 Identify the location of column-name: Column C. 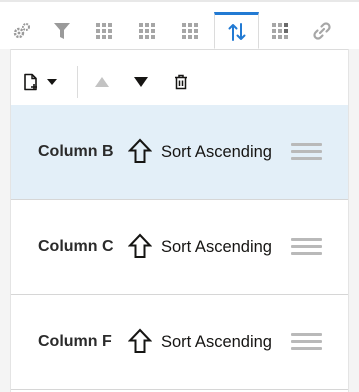
(76, 246).